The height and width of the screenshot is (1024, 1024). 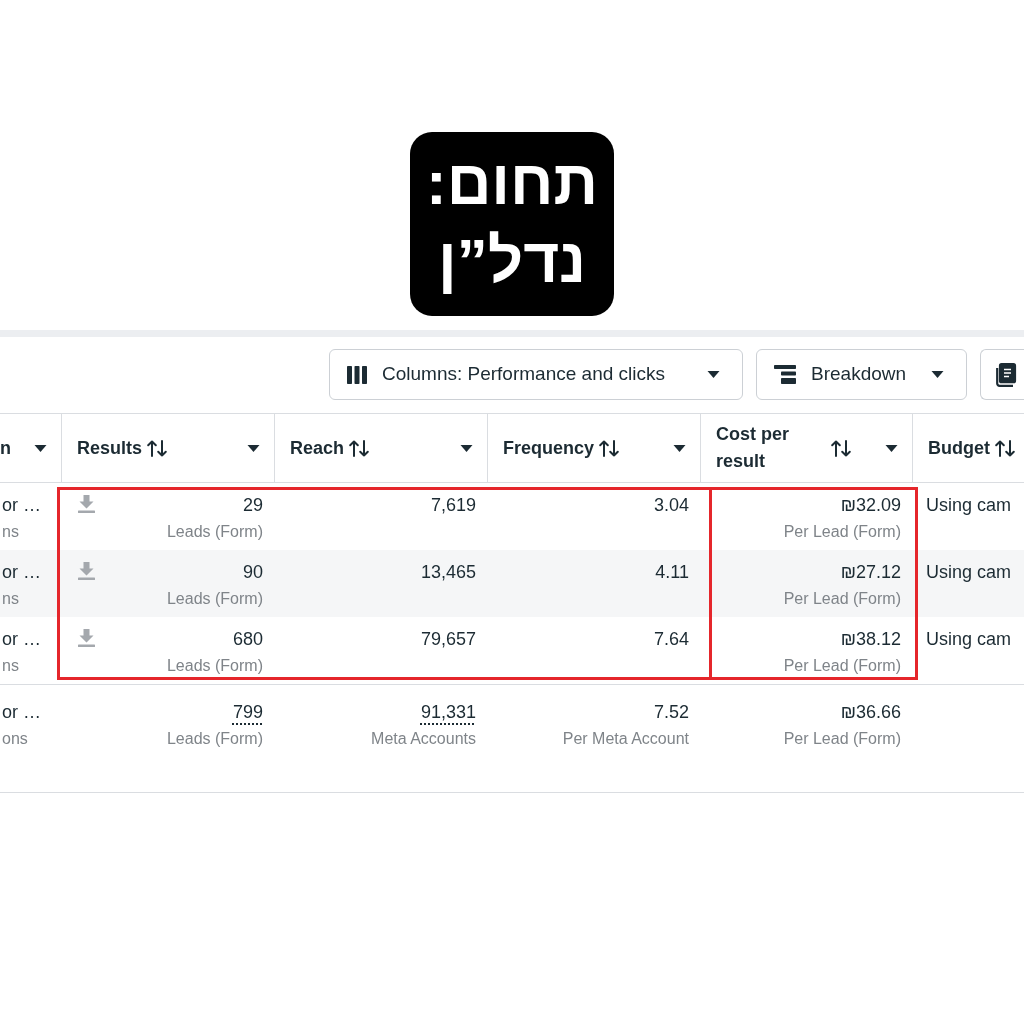 I want to click on metric-value: 90, so click(x=252, y=572).